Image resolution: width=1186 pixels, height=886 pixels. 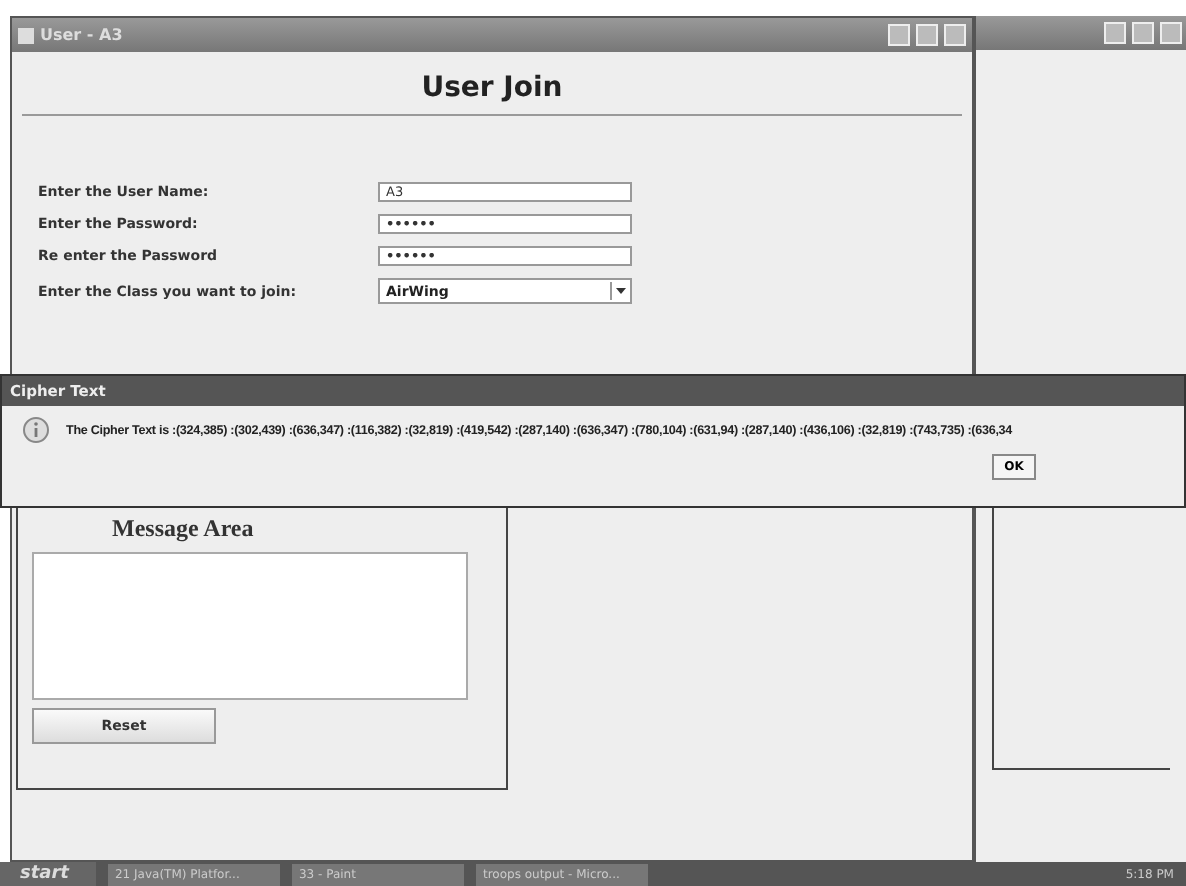 I want to click on info-icon, so click(x=36, y=430).